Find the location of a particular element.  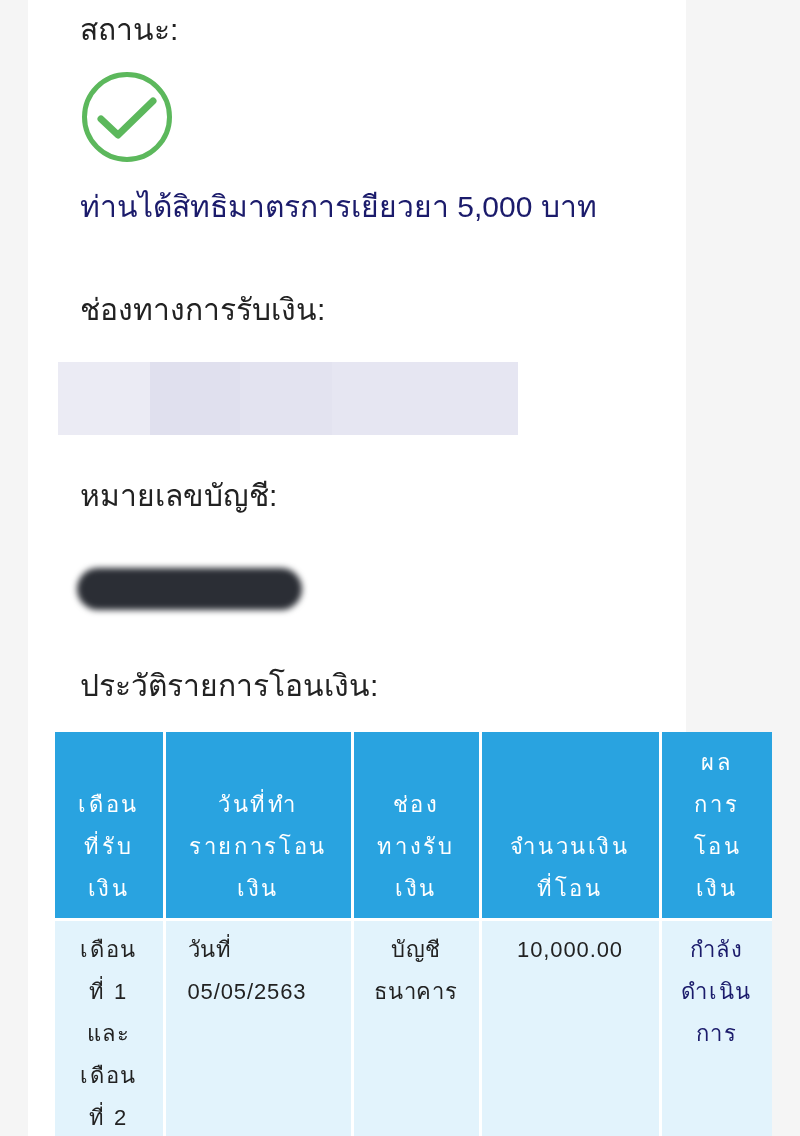

column-header: วันที่ทำรายการโอนเงิน is located at coordinates (258, 825).